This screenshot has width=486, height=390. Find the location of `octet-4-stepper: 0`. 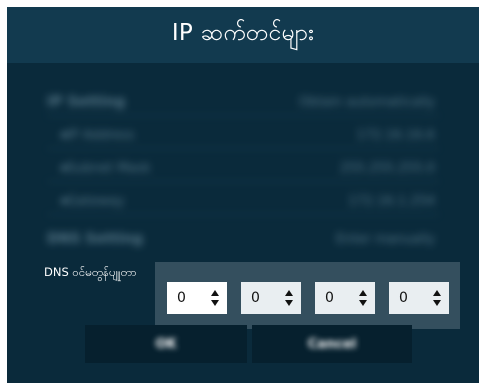

octet-4-stepper: 0 is located at coordinates (419, 298).